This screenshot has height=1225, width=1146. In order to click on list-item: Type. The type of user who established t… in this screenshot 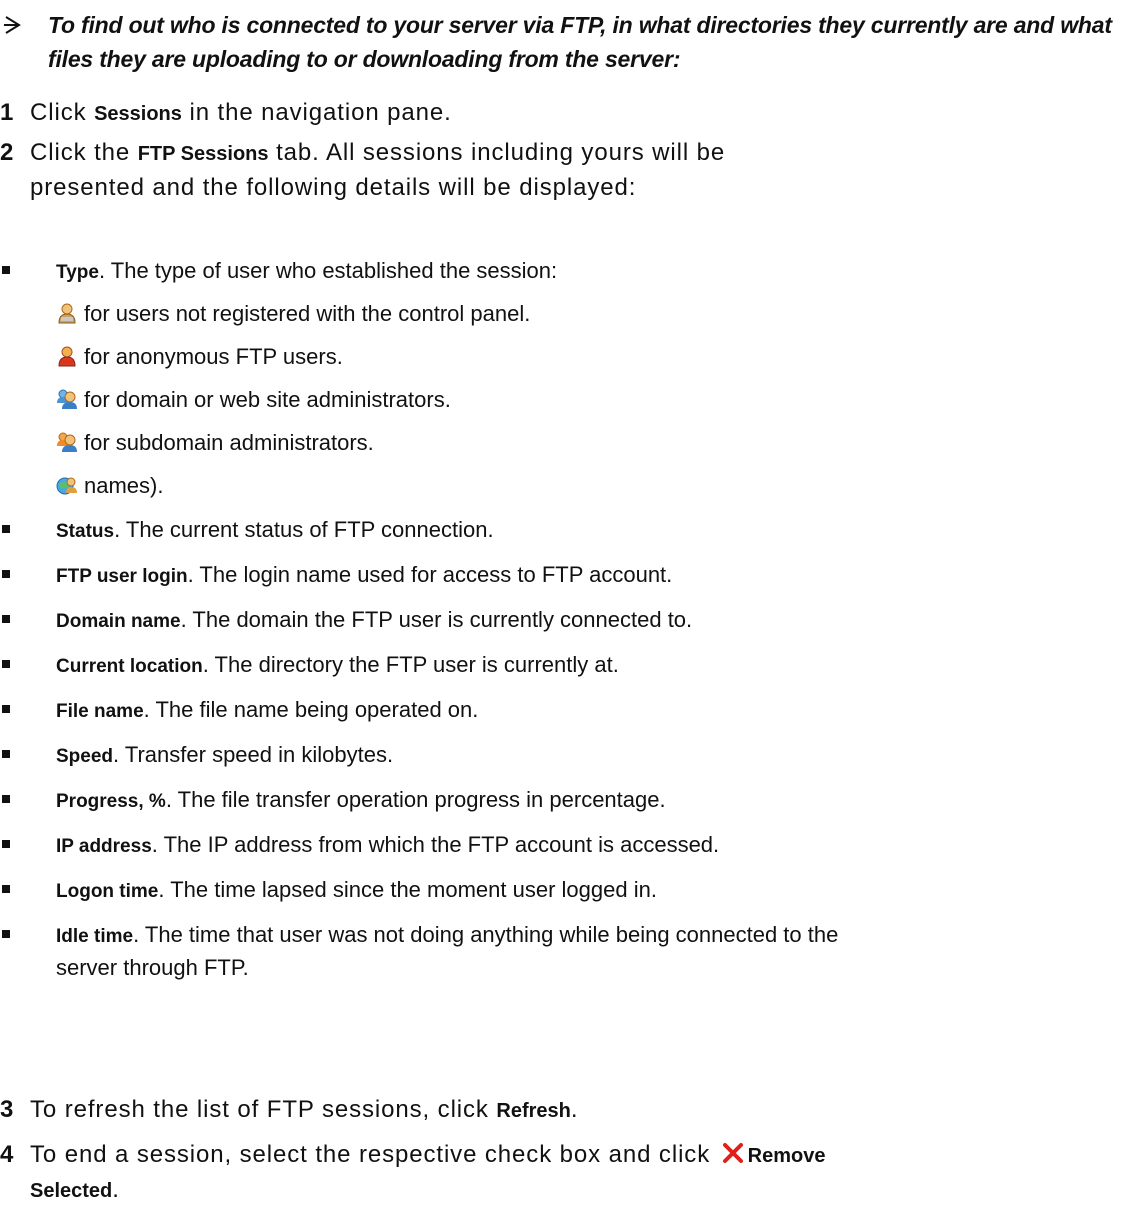, I will do `click(571, 271)`.